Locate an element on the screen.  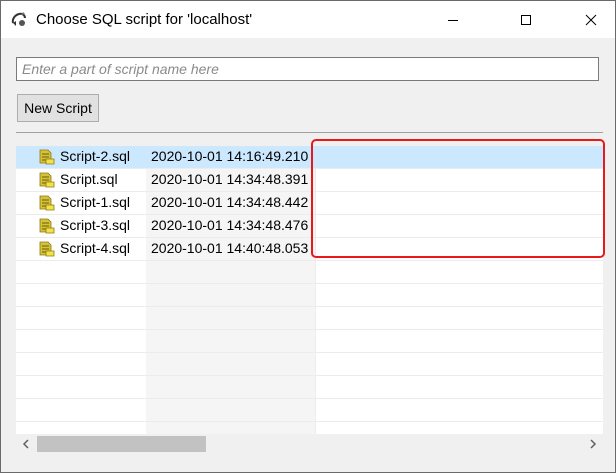
maximize-button is located at coordinates (526, 19).